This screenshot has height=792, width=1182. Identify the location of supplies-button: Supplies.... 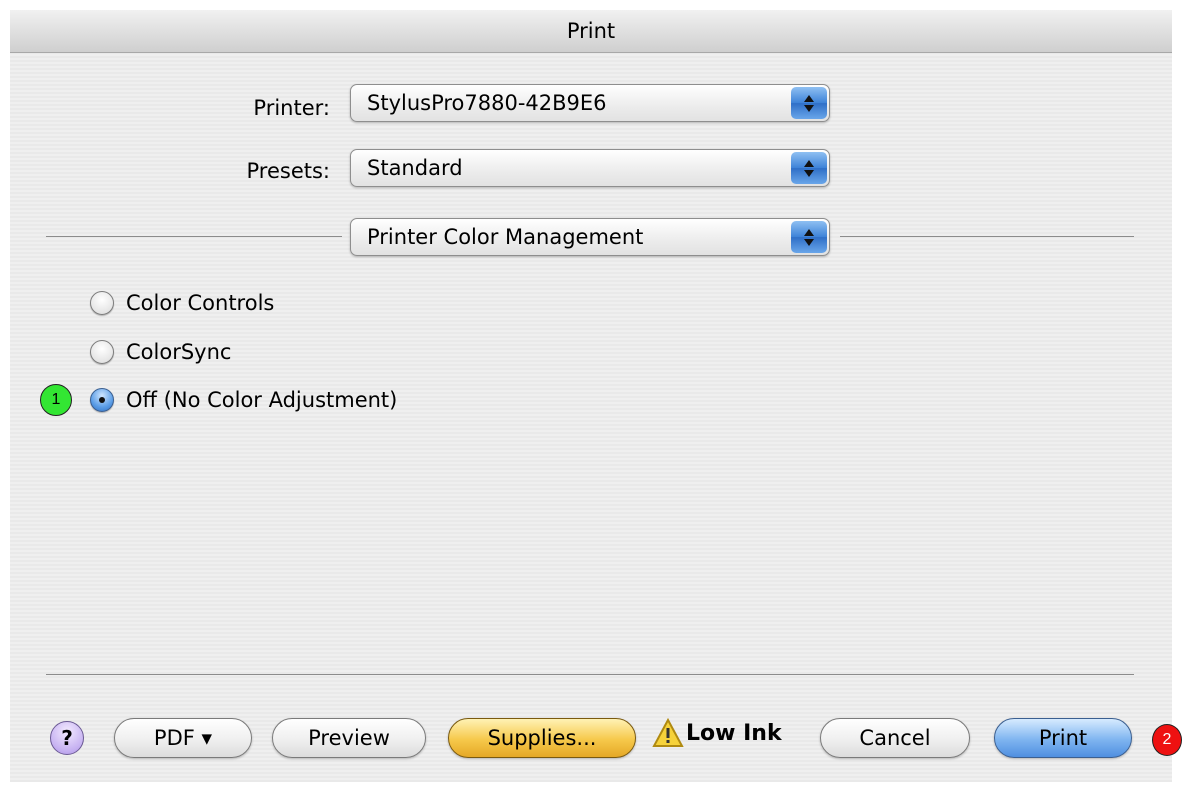
(542, 738).